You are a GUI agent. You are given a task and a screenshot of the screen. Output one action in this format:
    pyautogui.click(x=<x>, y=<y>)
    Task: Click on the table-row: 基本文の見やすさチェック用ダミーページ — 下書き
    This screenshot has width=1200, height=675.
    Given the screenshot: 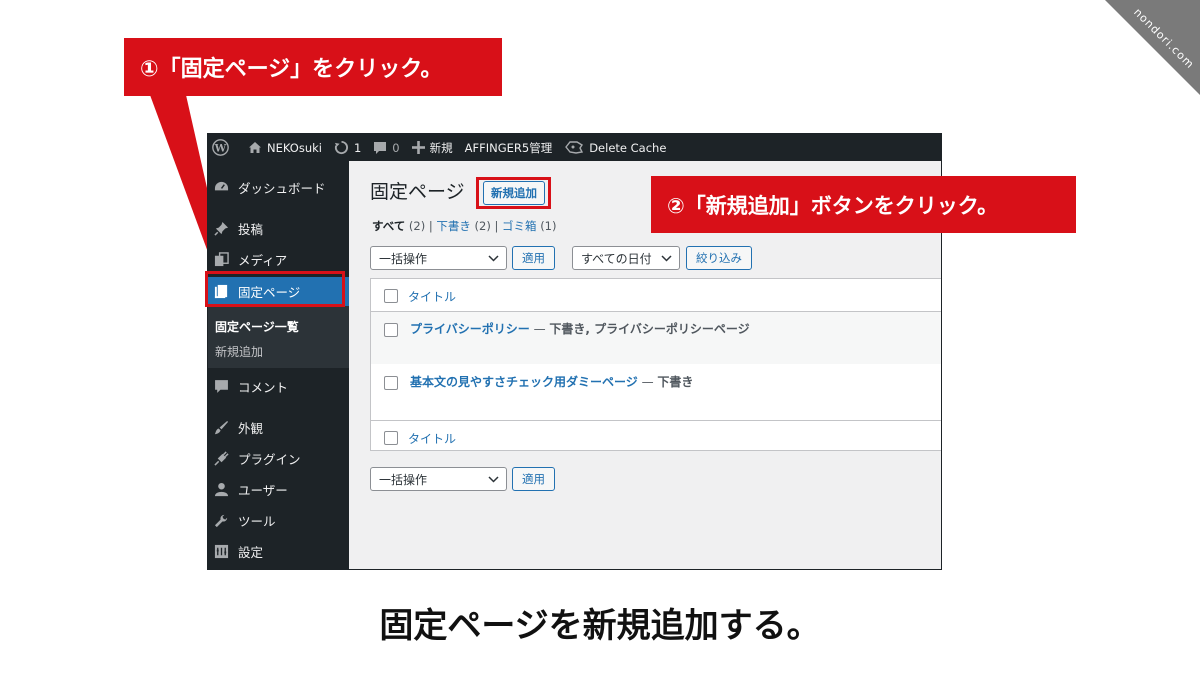 What is the action you would take?
    pyautogui.click(x=656, y=392)
    